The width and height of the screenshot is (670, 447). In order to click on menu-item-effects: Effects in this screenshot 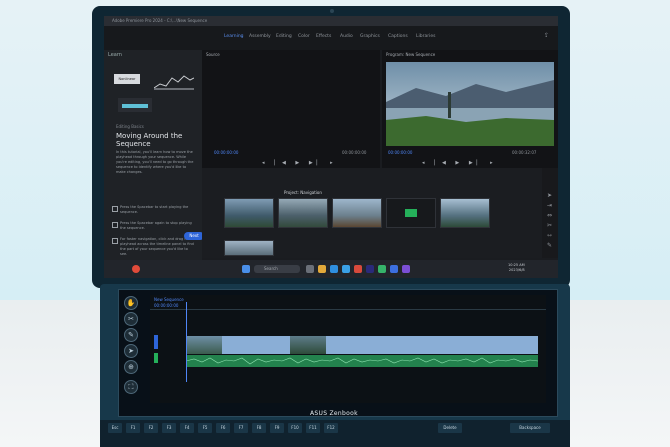, I will do `click(323, 36)`.